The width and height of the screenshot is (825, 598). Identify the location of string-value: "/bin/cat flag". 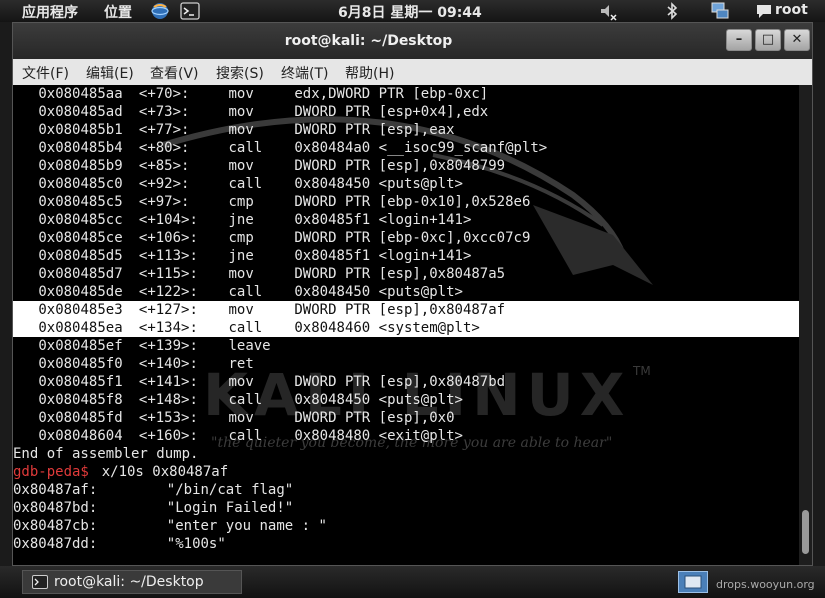
(230, 490).